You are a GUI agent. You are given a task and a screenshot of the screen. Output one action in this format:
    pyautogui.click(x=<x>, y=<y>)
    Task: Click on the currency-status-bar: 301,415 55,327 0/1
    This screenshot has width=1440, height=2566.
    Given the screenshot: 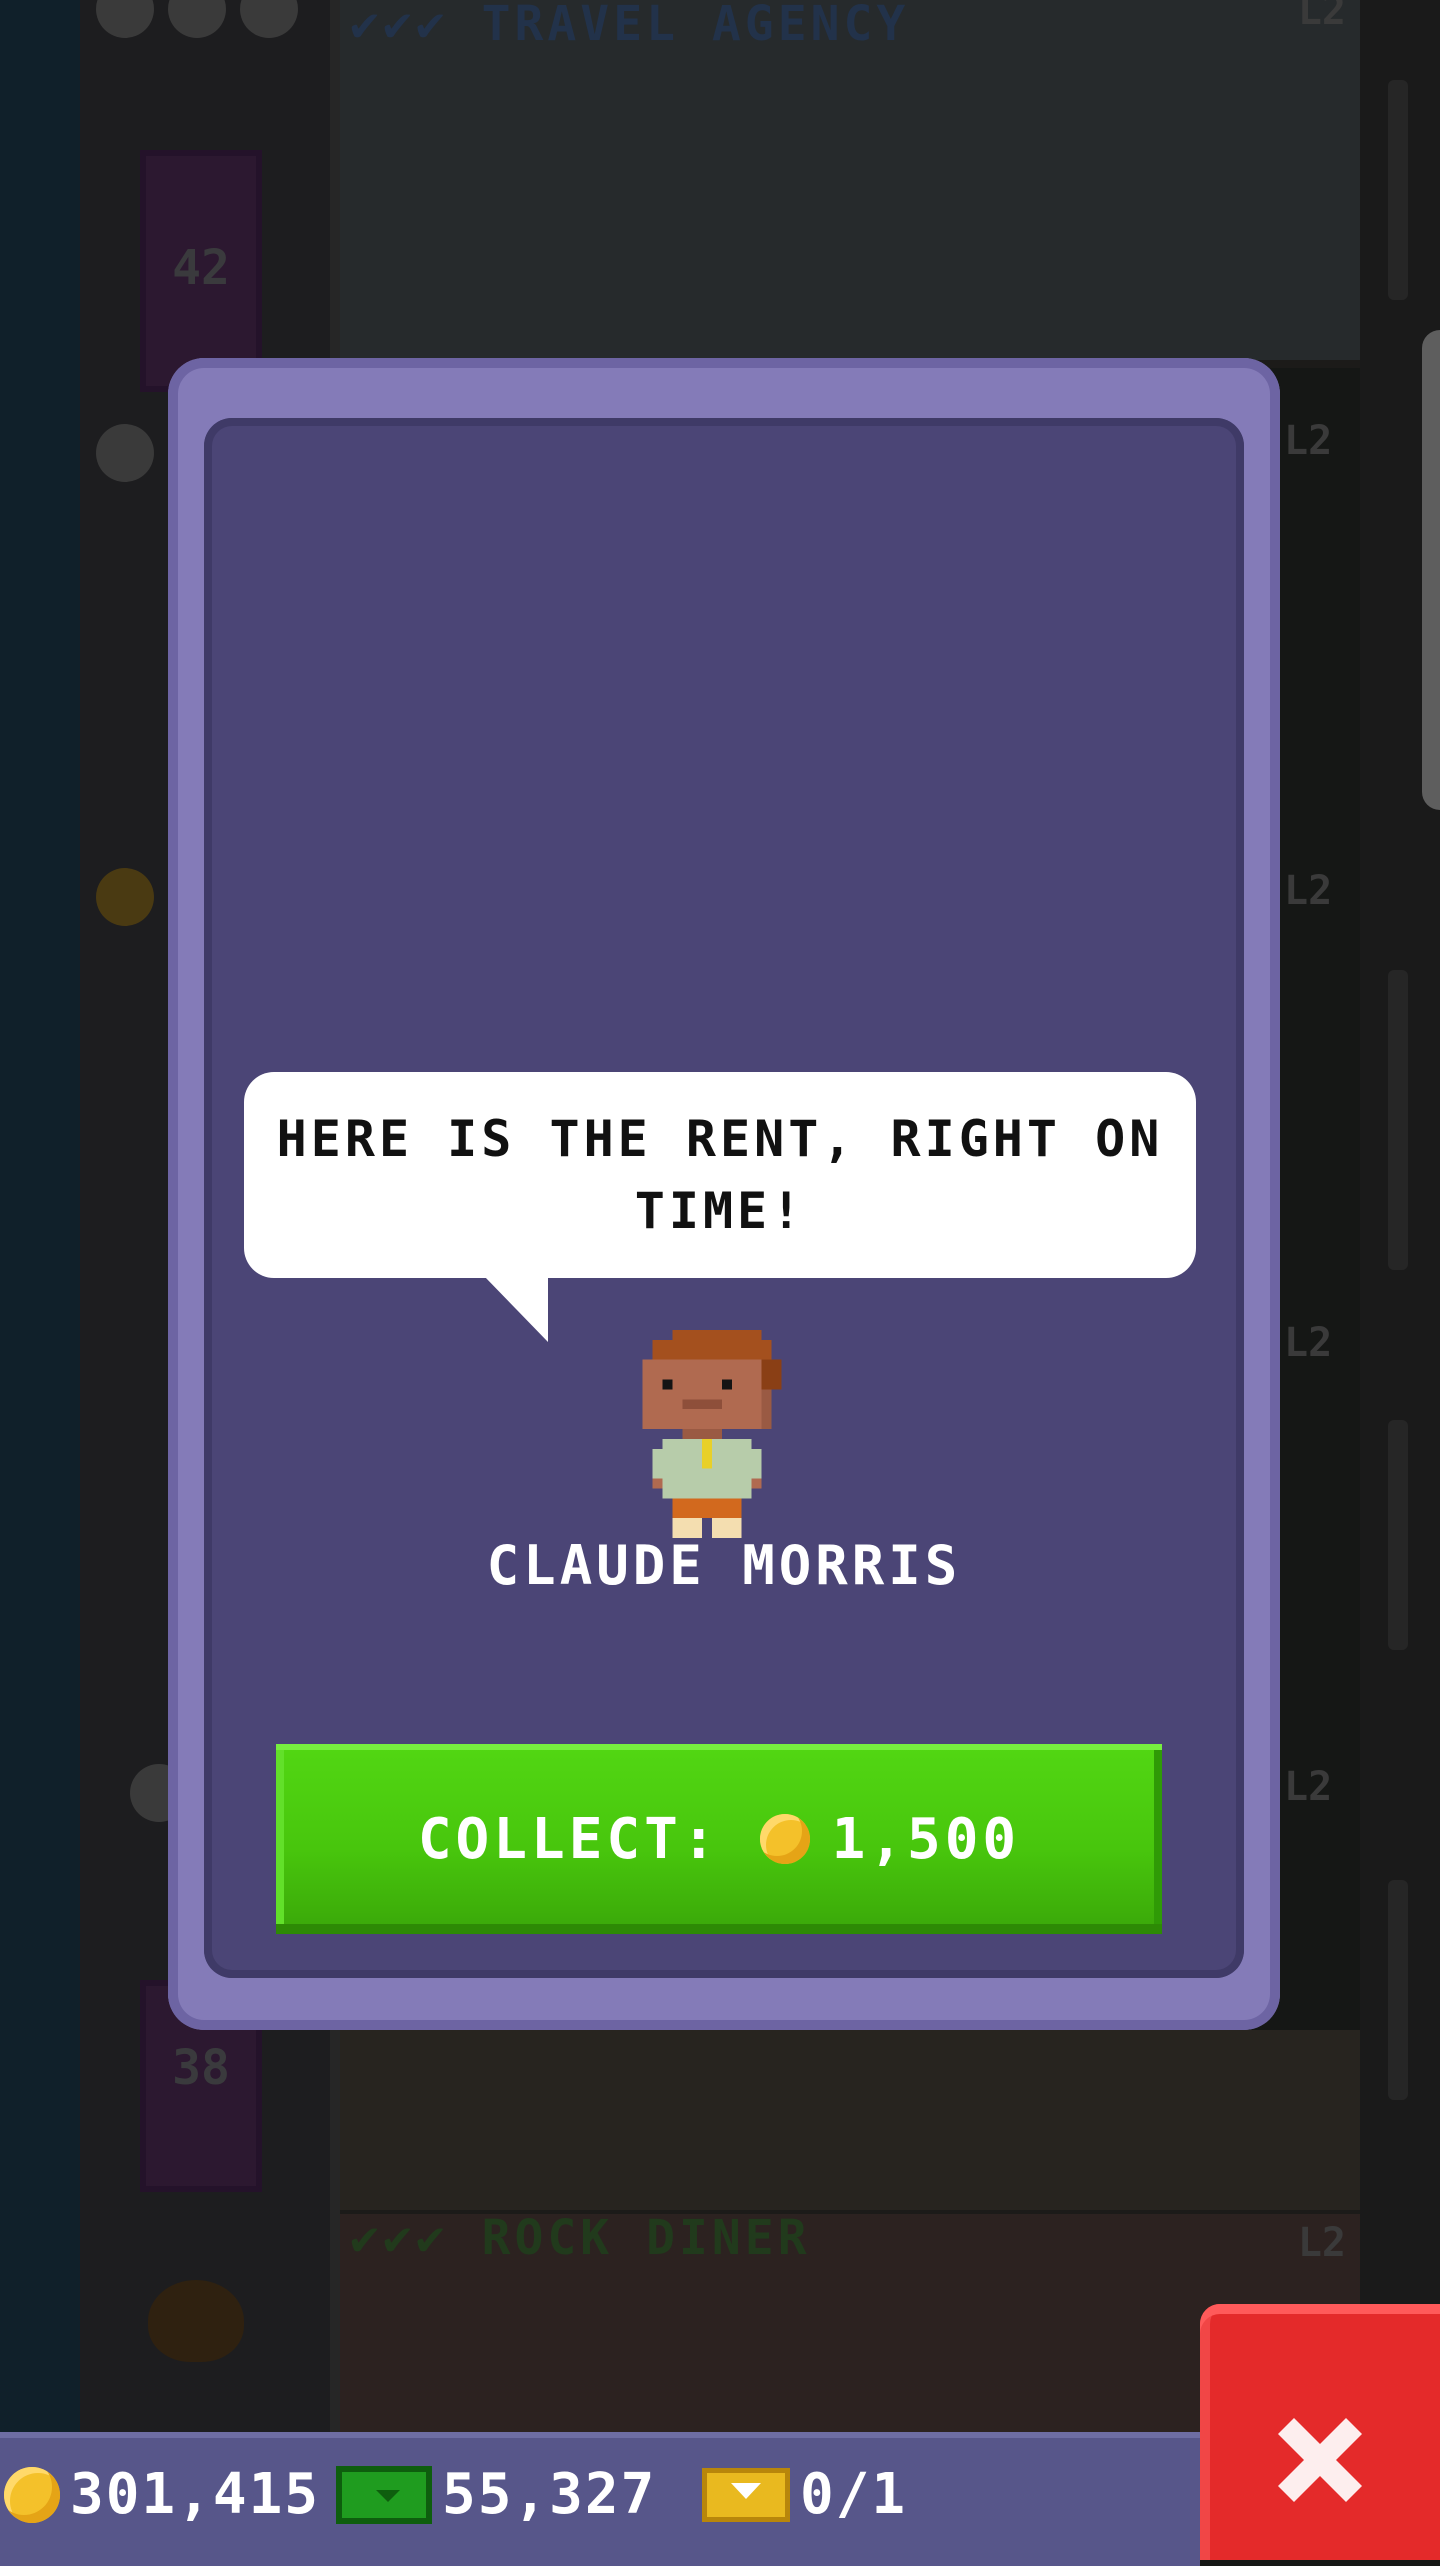 What is the action you would take?
    pyautogui.click(x=600, y=2499)
    